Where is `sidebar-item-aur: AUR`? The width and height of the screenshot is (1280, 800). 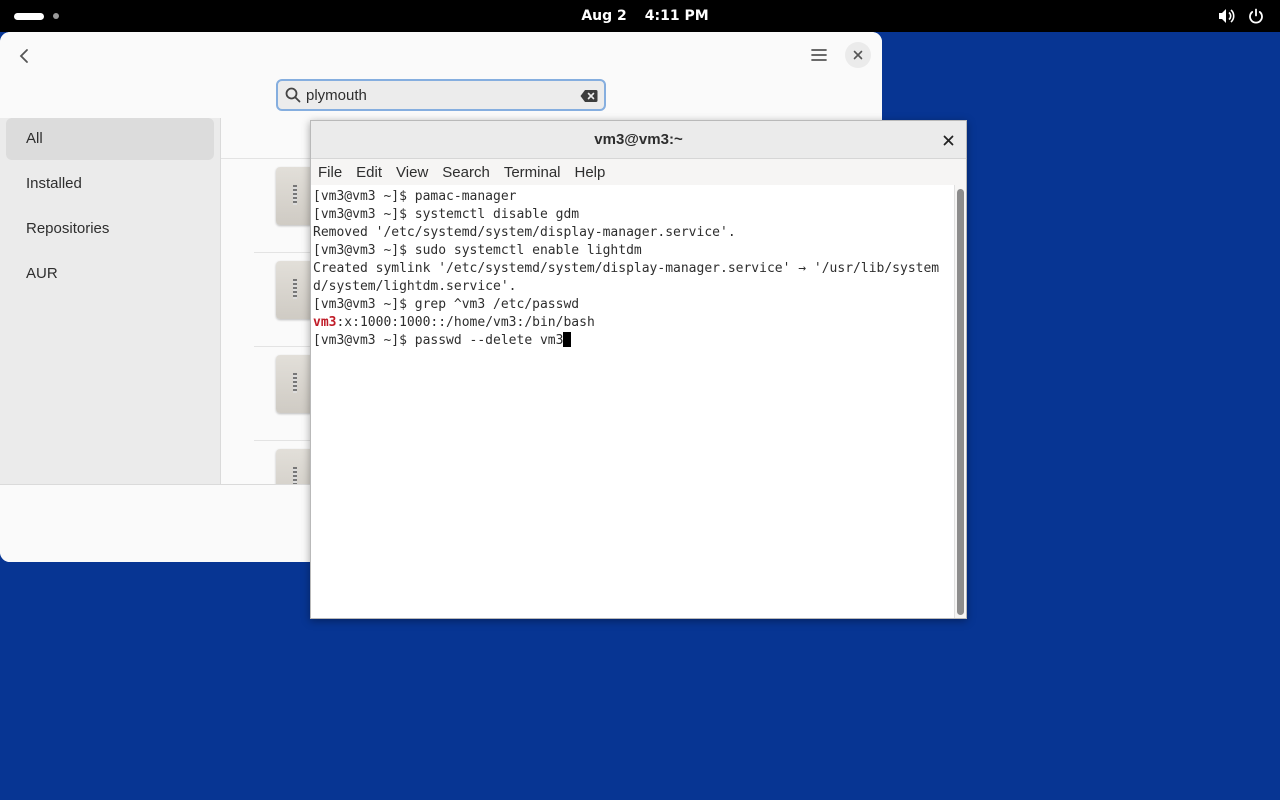
sidebar-item-aur: AUR is located at coordinates (110, 274).